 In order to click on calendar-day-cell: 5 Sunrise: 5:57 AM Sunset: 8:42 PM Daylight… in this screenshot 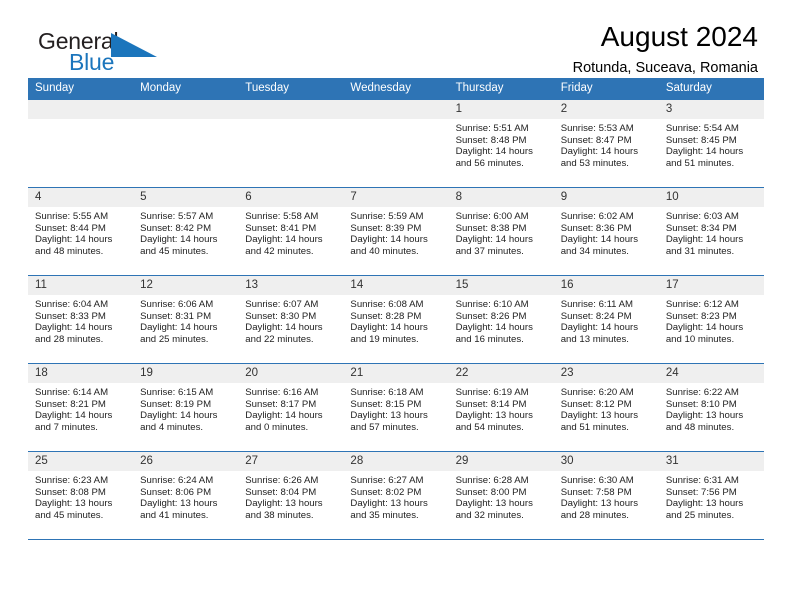, I will do `click(186, 231)`.